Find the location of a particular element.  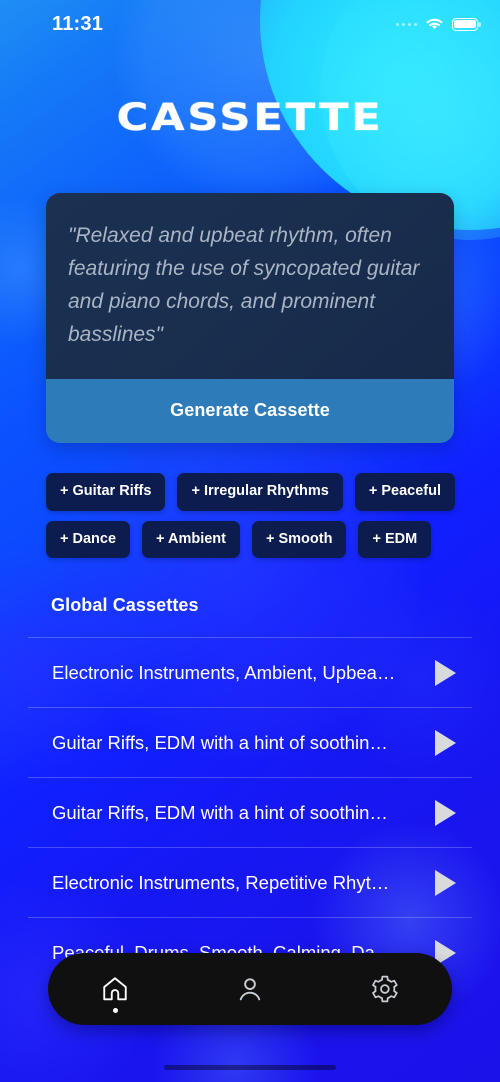

status-bar: 11:31 is located at coordinates (250, 24).